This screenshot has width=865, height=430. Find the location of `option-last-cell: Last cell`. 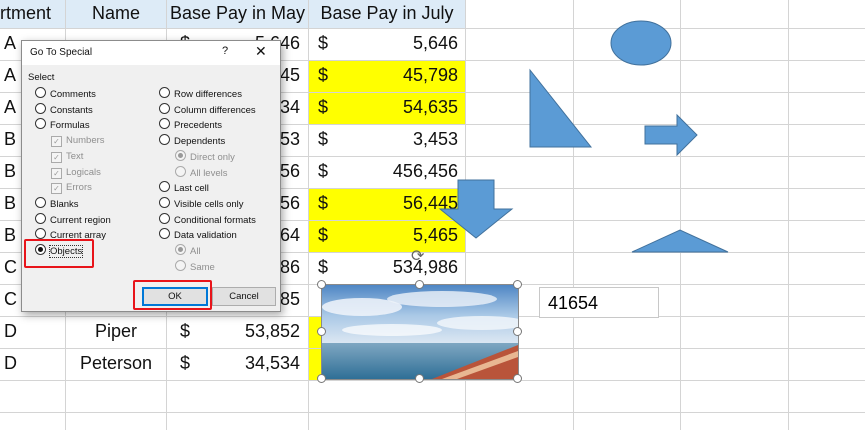

option-last-cell: Last cell is located at coordinates (184, 188).